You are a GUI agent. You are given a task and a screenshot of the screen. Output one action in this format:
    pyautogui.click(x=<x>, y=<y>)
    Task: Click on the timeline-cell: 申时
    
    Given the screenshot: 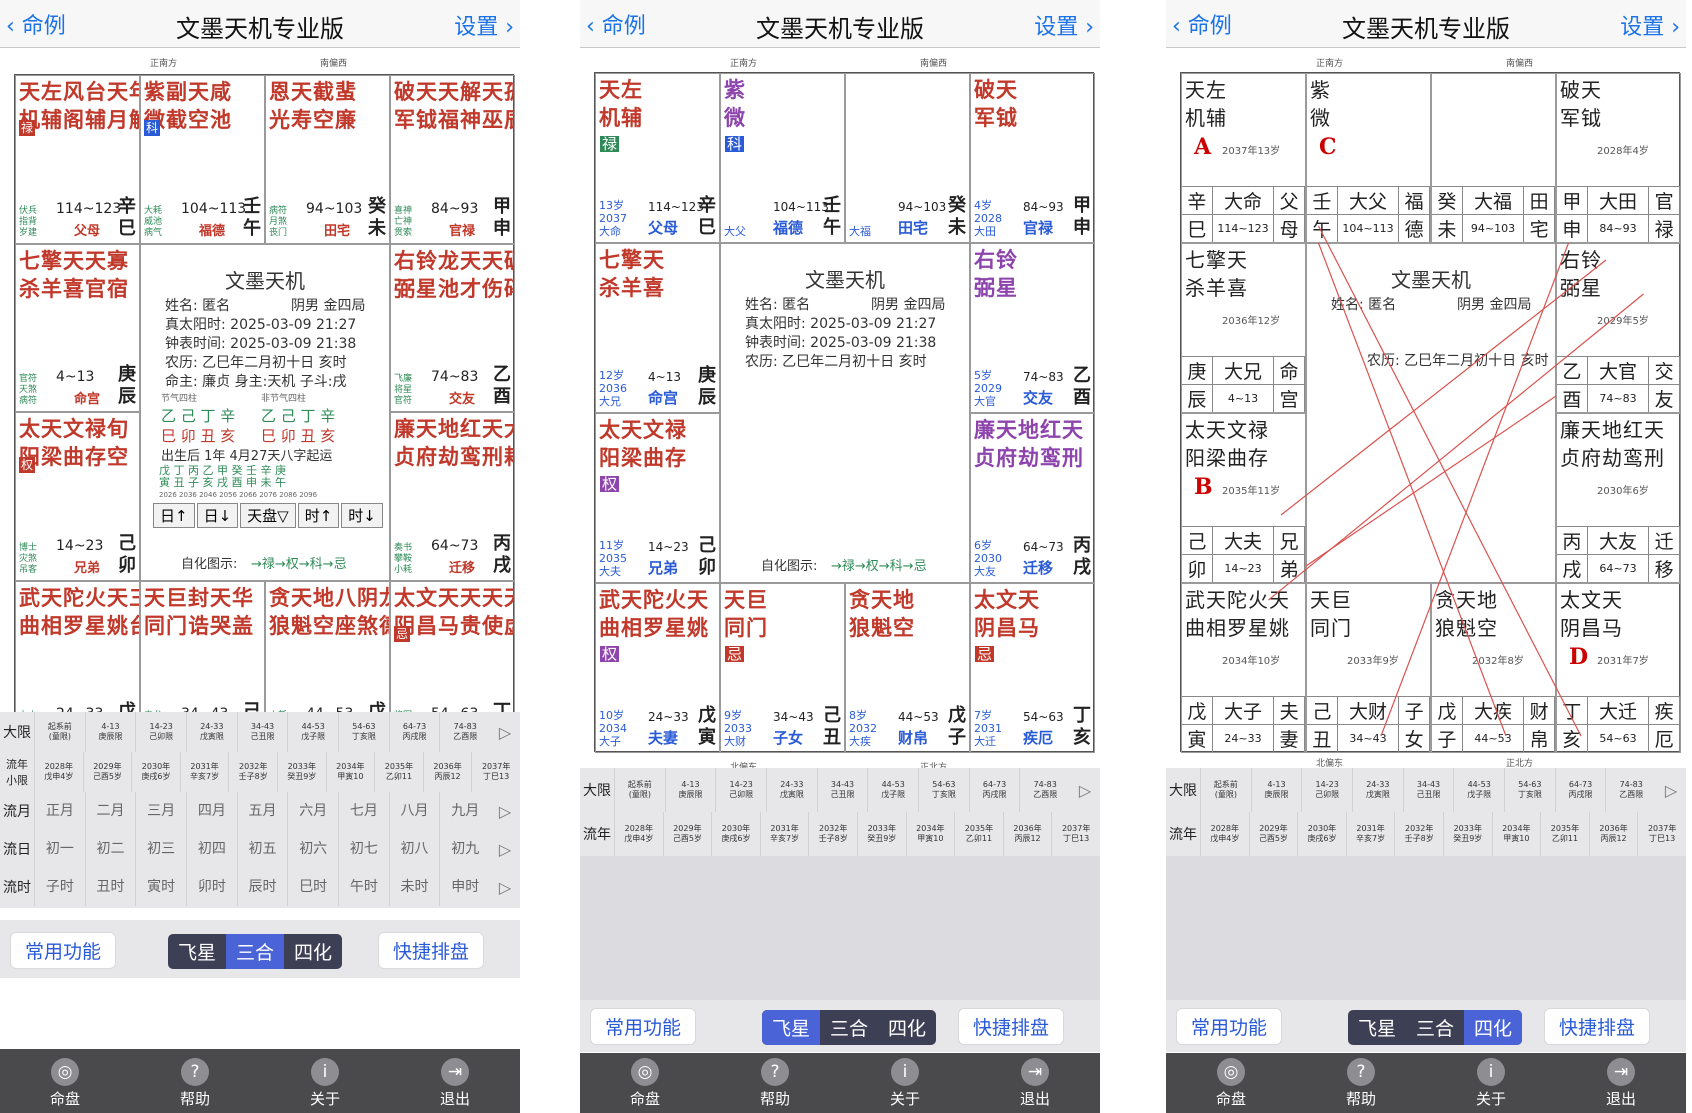 What is the action you would take?
    pyautogui.click(x=464, y=887)
    